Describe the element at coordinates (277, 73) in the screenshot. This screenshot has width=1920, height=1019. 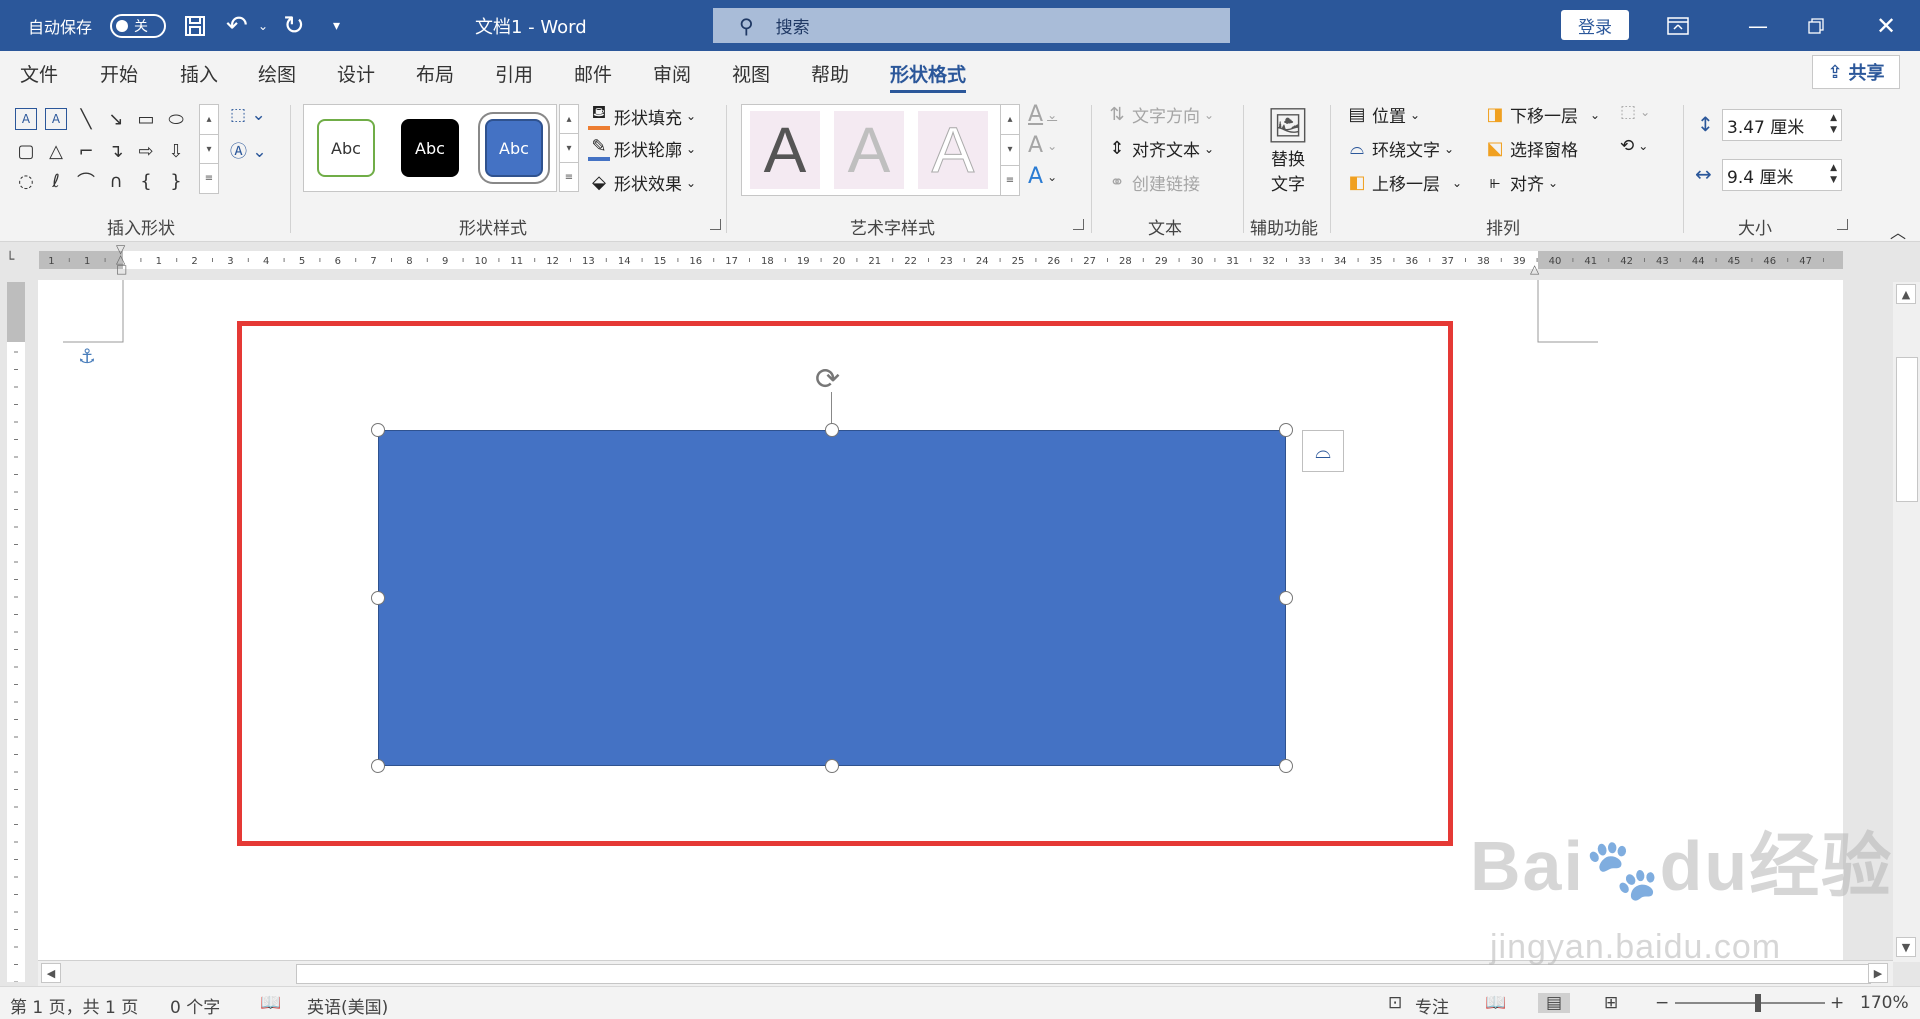
I see `tab-draw: 绘图` at that location.